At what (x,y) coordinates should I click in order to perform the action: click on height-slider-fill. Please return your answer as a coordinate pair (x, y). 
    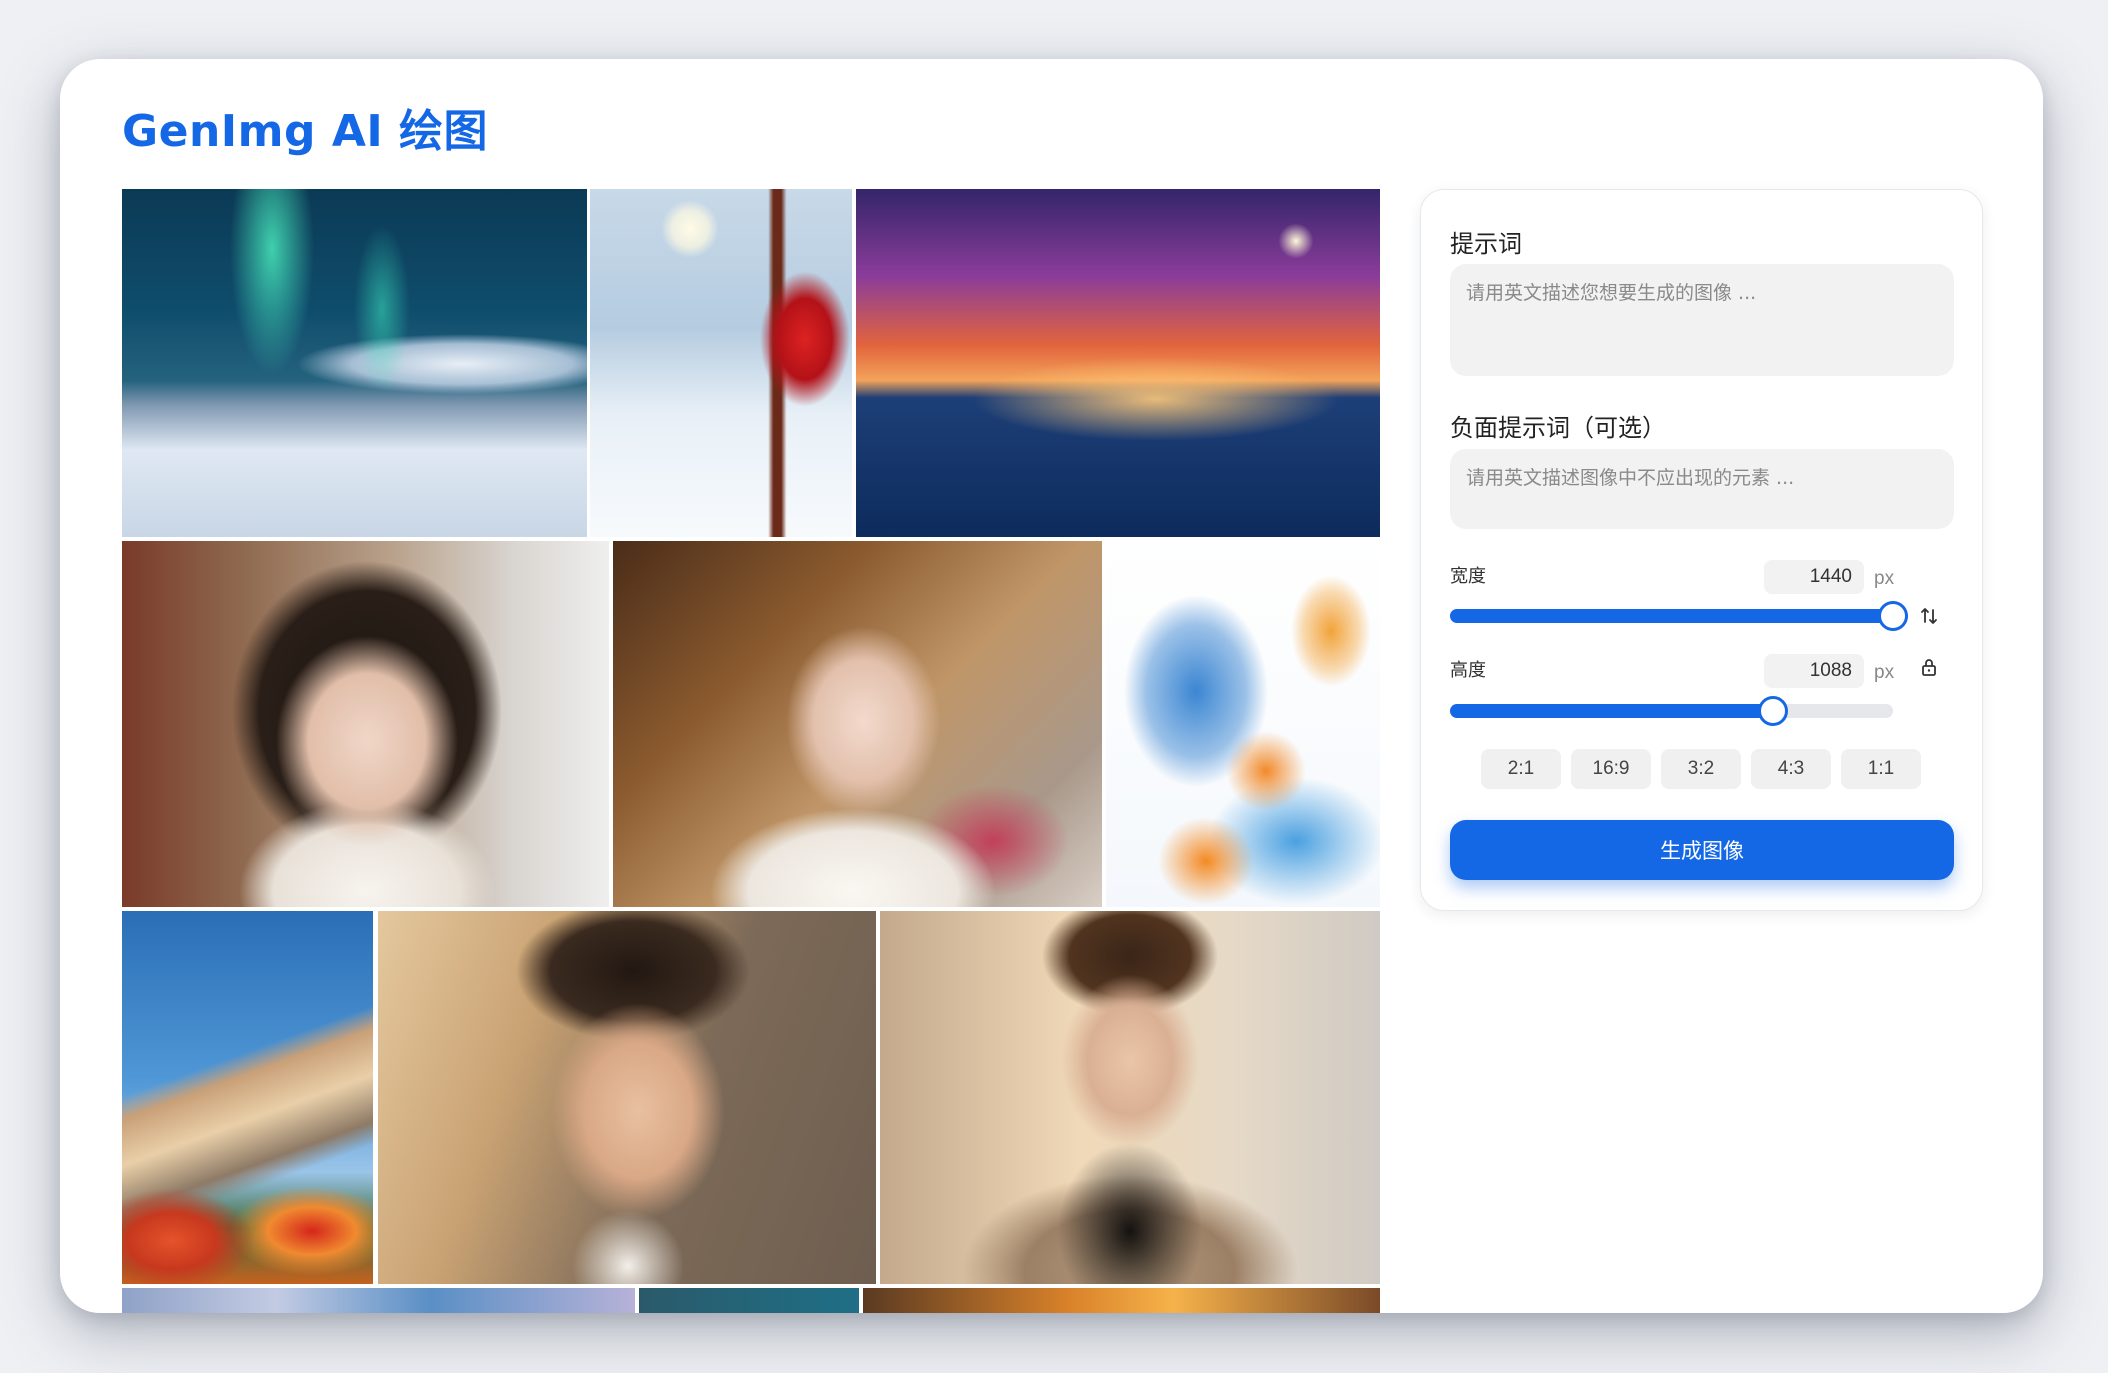
    Looking at the image, I should click on (1612, 711).